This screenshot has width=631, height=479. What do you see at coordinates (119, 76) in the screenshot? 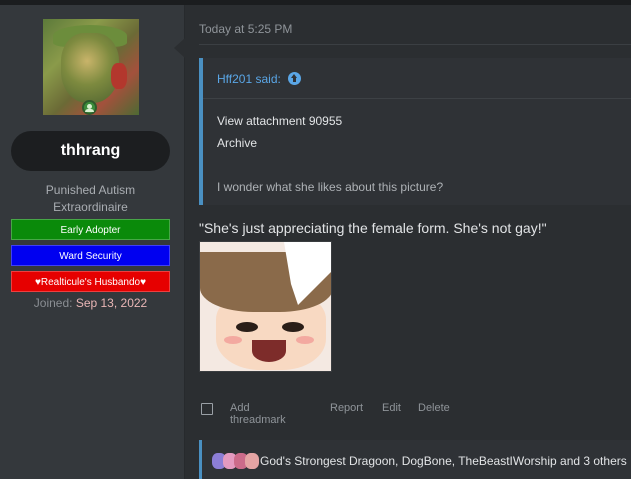
I see `avatar-detail-shape` at bounding box center [119, 76].